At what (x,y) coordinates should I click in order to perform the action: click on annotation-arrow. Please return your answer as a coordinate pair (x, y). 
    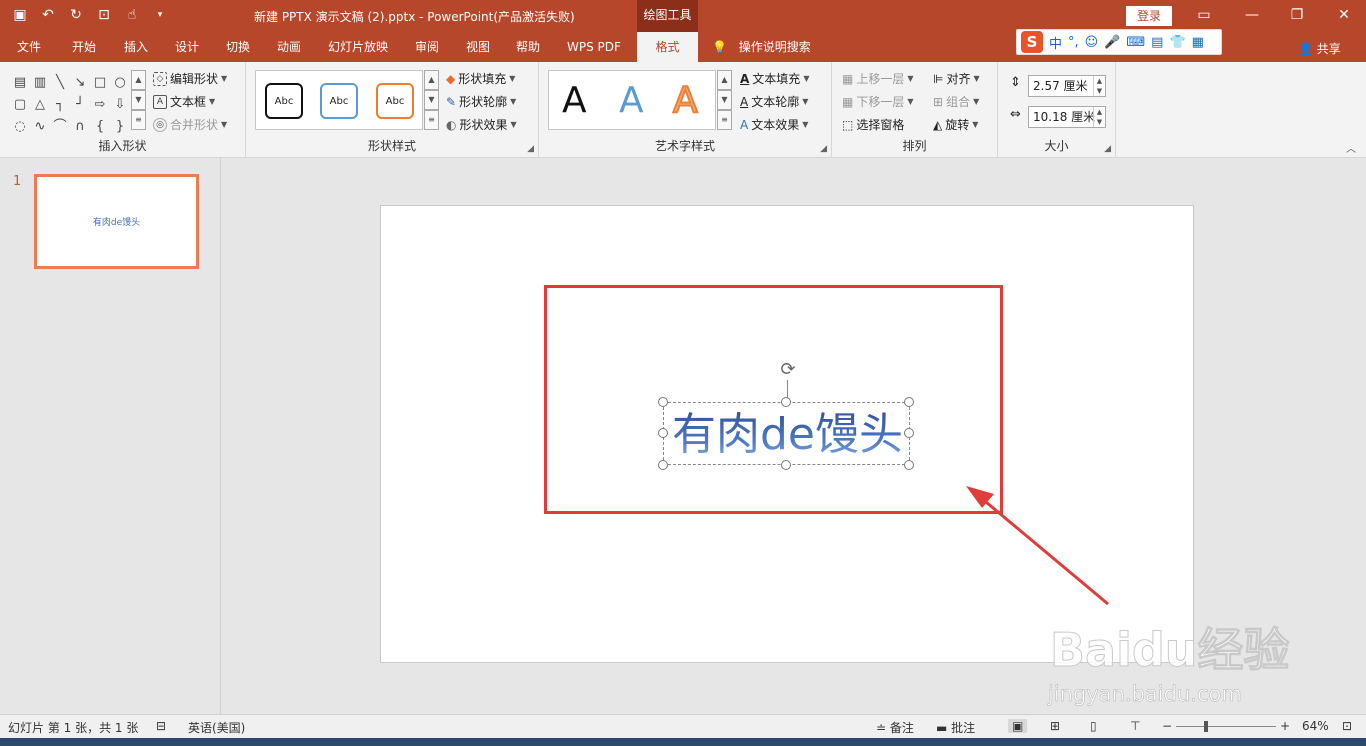
    Looking at the image, I should click on (1037, 546).